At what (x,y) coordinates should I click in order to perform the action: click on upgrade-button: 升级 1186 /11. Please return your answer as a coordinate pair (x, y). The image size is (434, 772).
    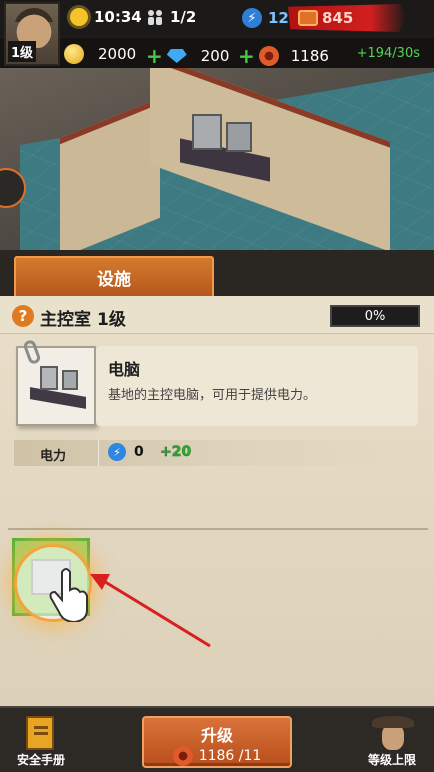
    Looking at the image, I should click on (217, 742).